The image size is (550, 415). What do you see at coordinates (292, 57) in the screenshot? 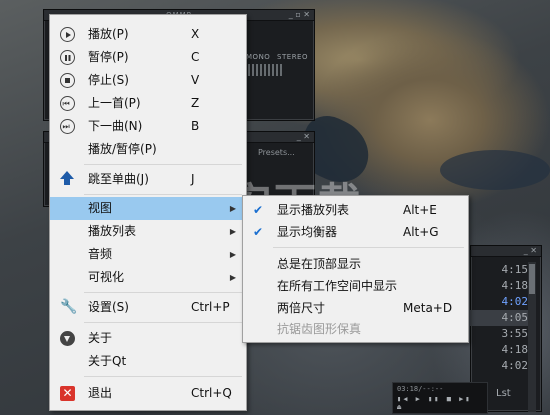
I see `stereo-label: STEREO` at bounding box center [292, 57].